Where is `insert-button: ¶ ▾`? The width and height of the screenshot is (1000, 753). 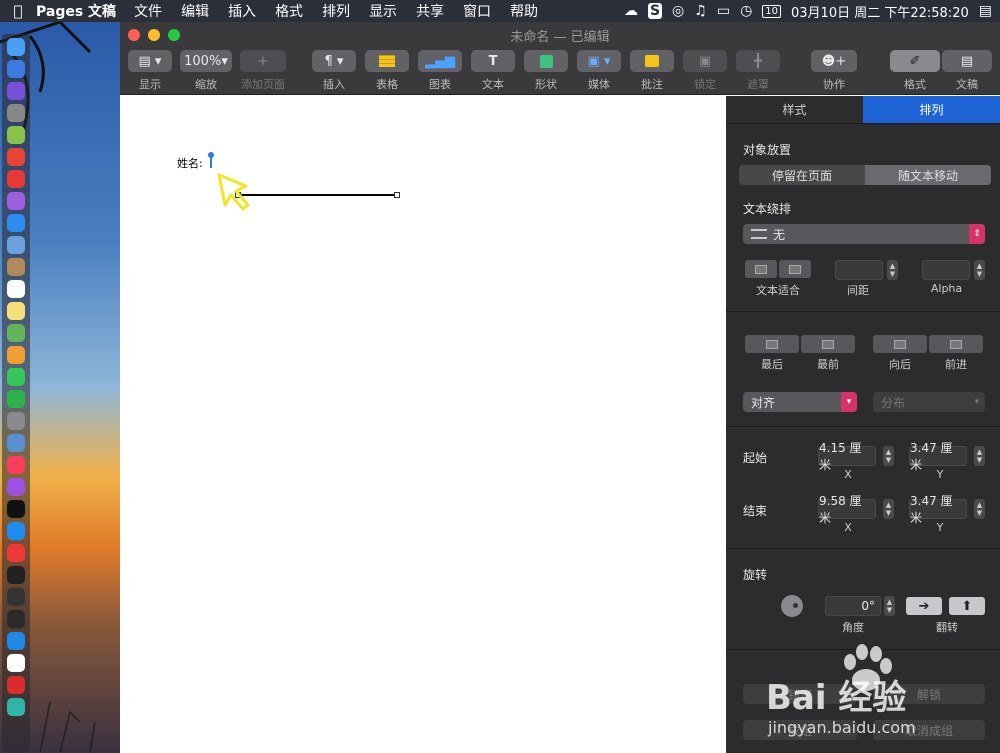 insert-button: ¶ ▾ is located at coordinates (334, 61).